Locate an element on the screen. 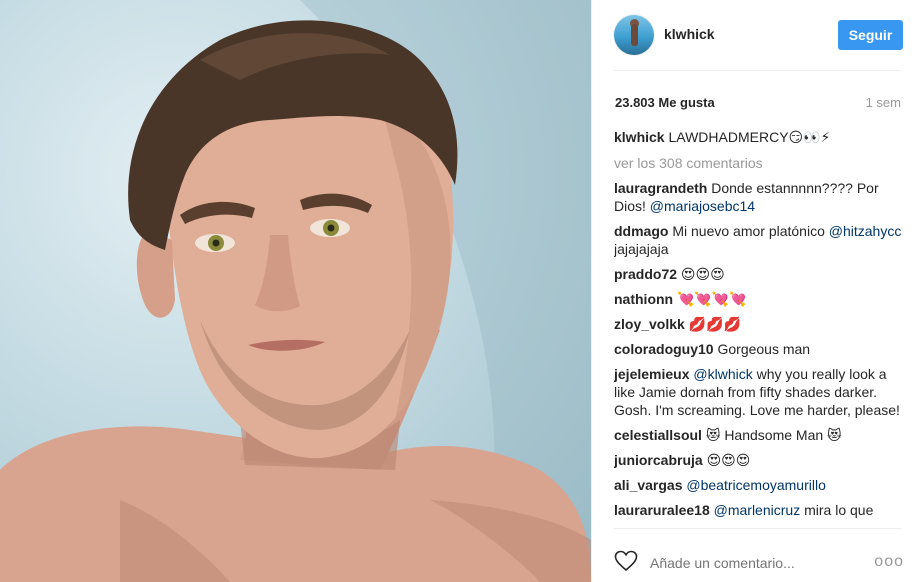  caption-emoji: 😏👀⚡ is located at coordinates (809, 138).